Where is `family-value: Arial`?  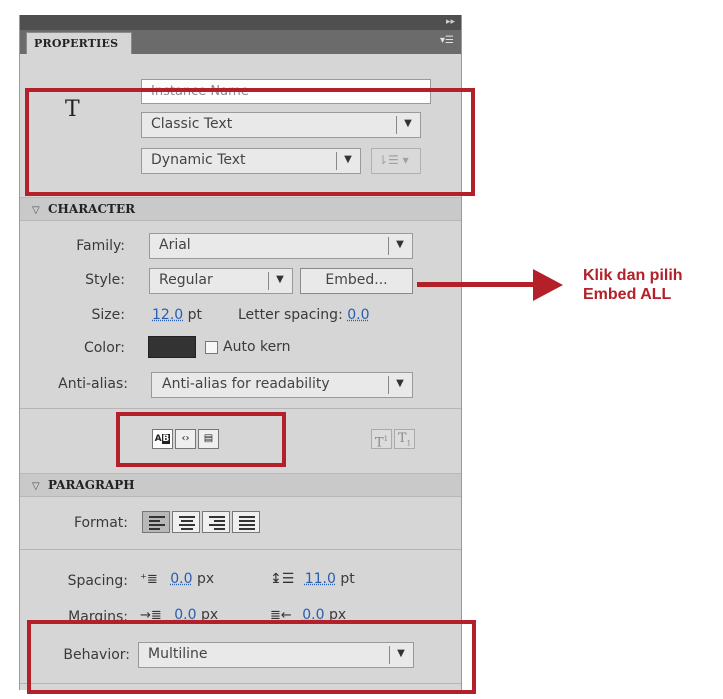
family-value: Arial is located at coordinates (175, 245).